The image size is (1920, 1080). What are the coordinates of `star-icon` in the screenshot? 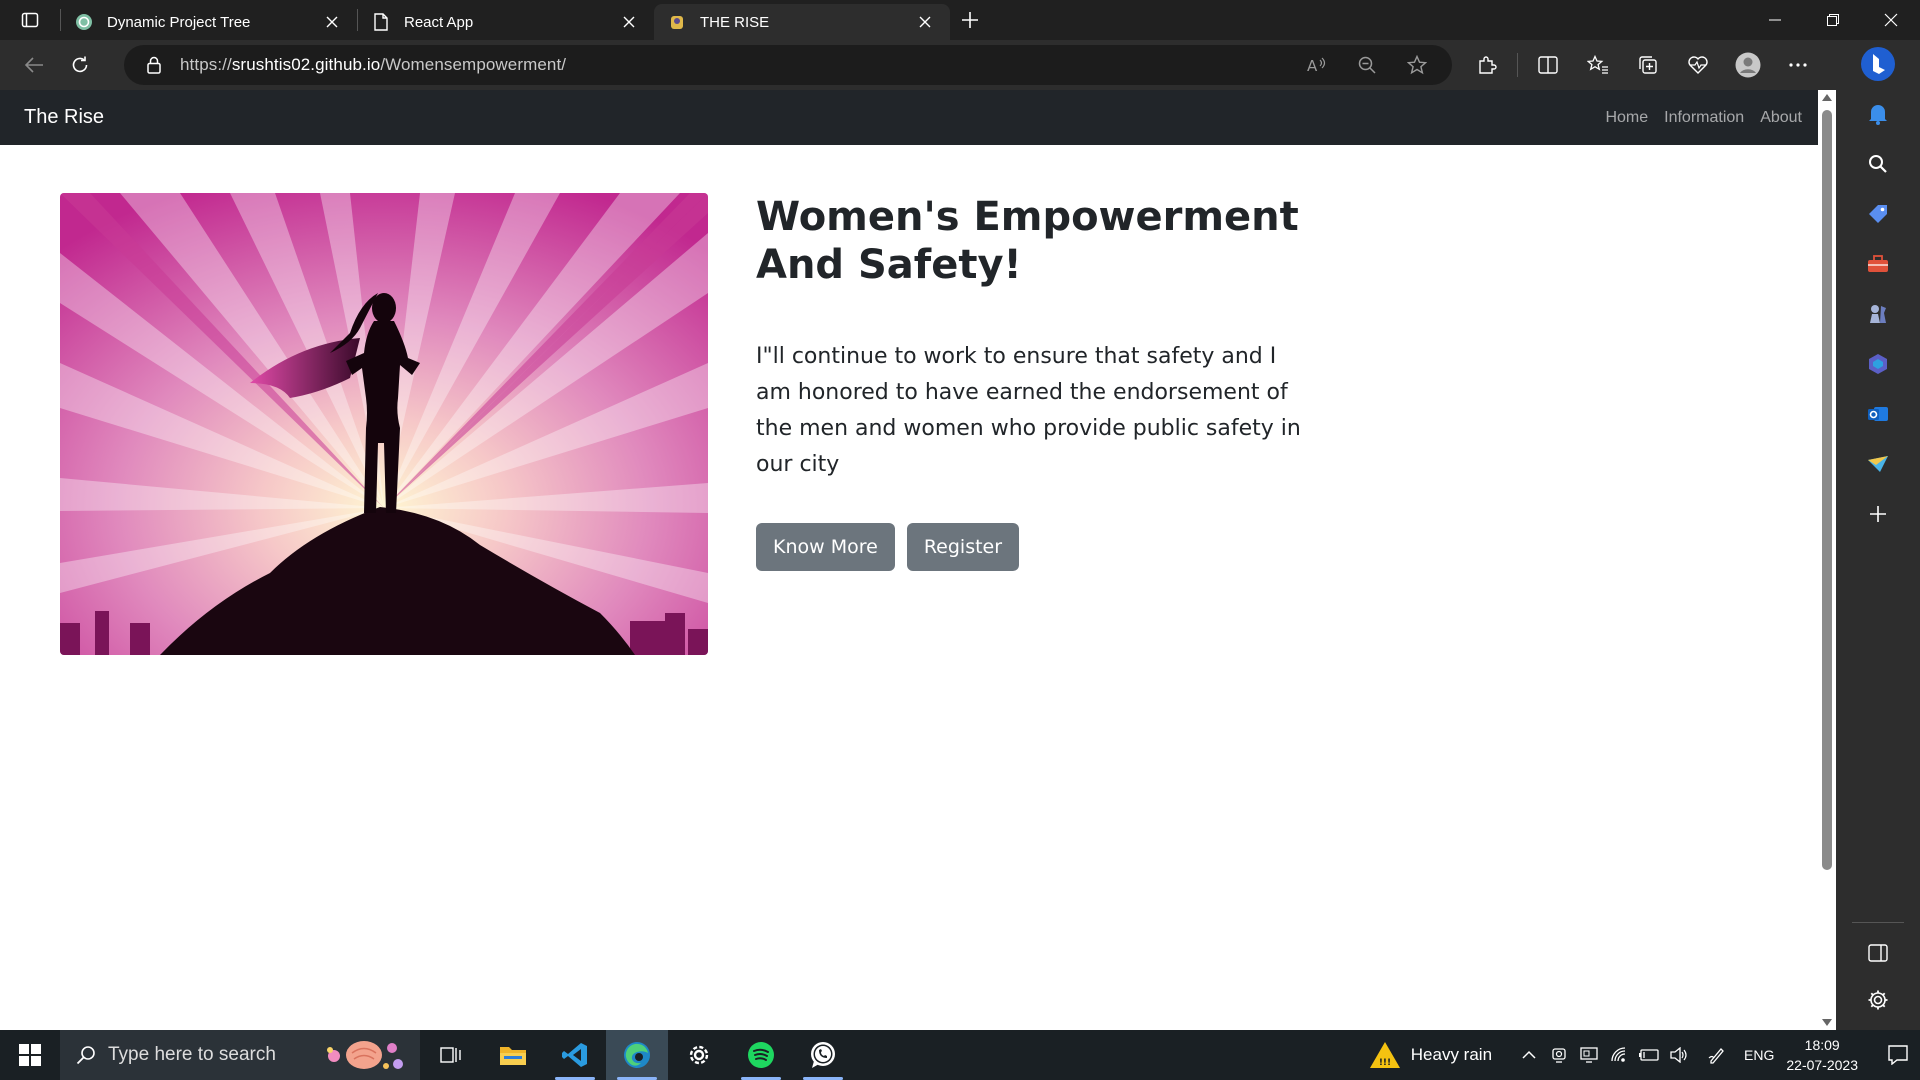 It's located at (1417, 65).